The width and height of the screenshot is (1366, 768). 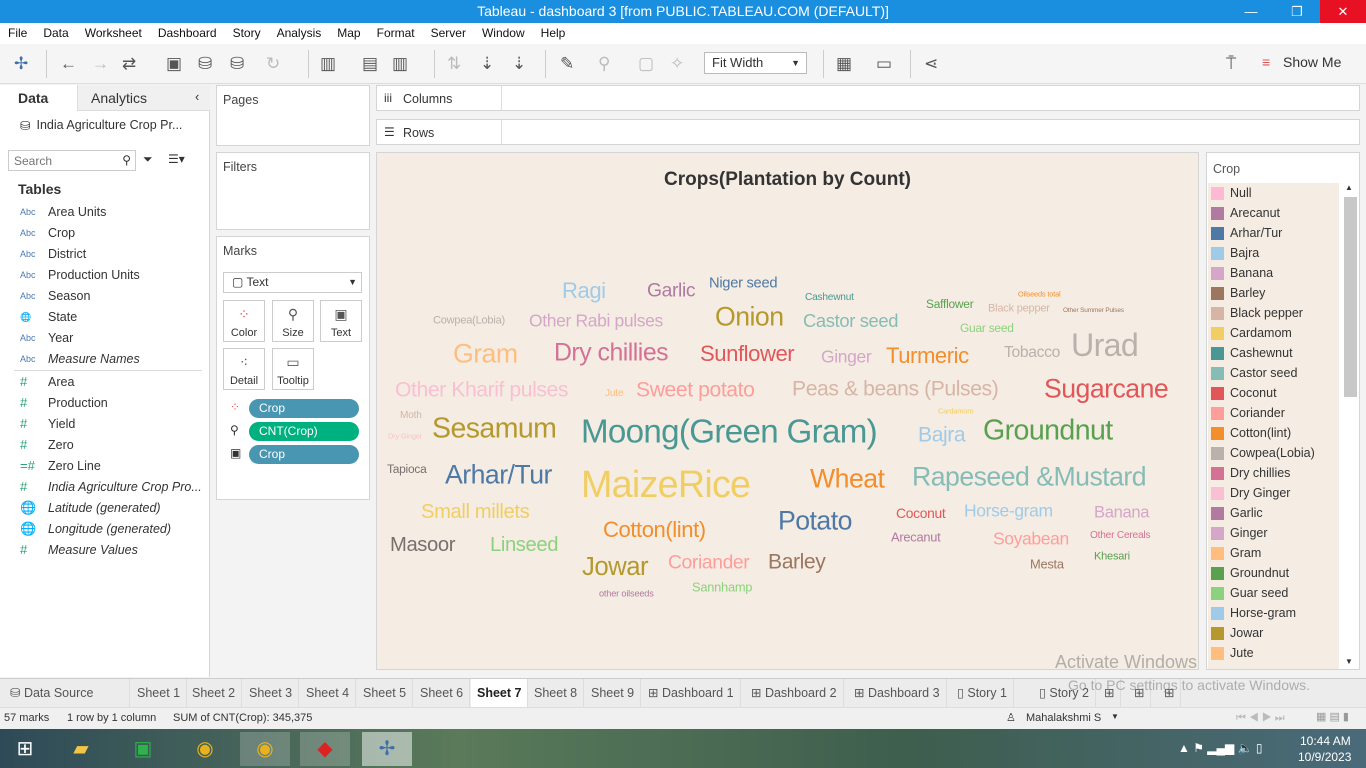 What do you see at coordinates (299, 33) in the screenshot?
I see `menu-analysis: Analysis` at bounding box center [299, 33].